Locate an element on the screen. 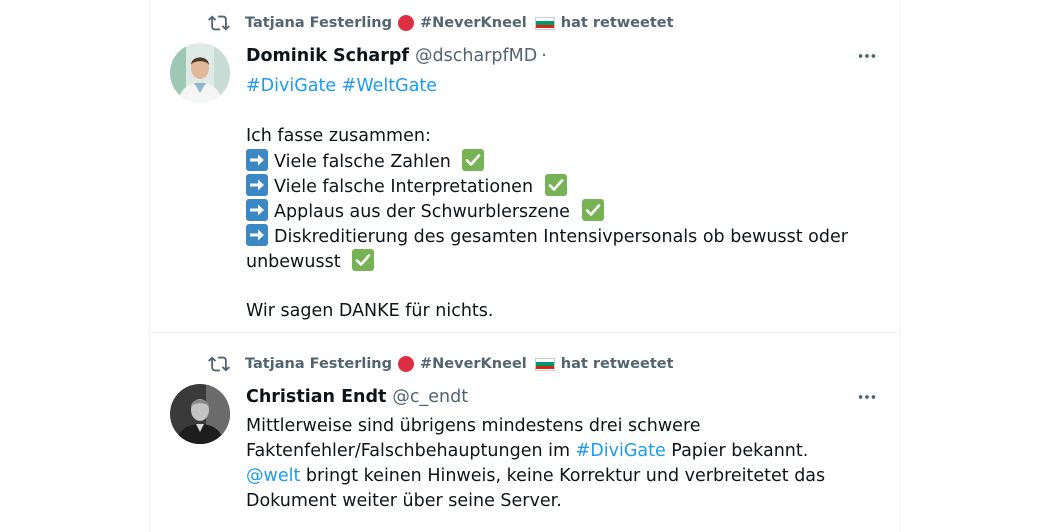 The image size is (1050, 532). author-handle: @c_endt is located at coordinates (430, 397).